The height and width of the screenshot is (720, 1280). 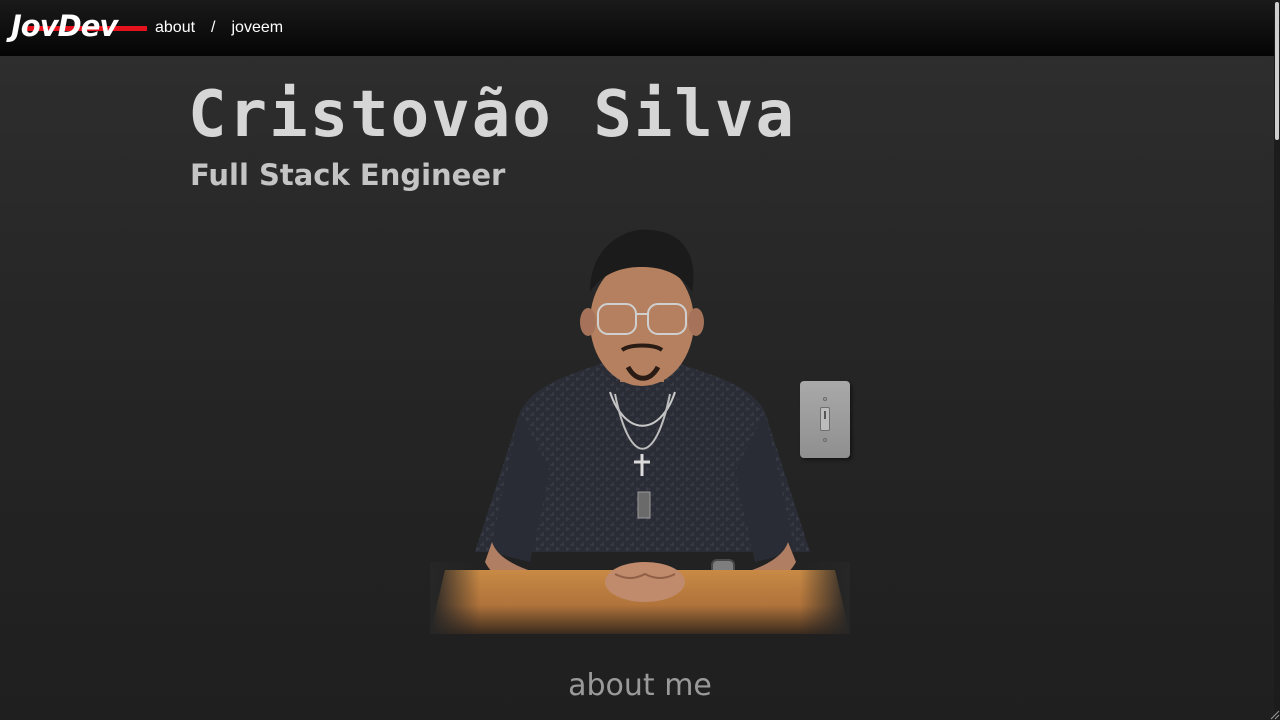 What do you see at coordinates (825, 440) in the screenshot?
I see `switch-screw-bottom` at bounding box center [825, 440].